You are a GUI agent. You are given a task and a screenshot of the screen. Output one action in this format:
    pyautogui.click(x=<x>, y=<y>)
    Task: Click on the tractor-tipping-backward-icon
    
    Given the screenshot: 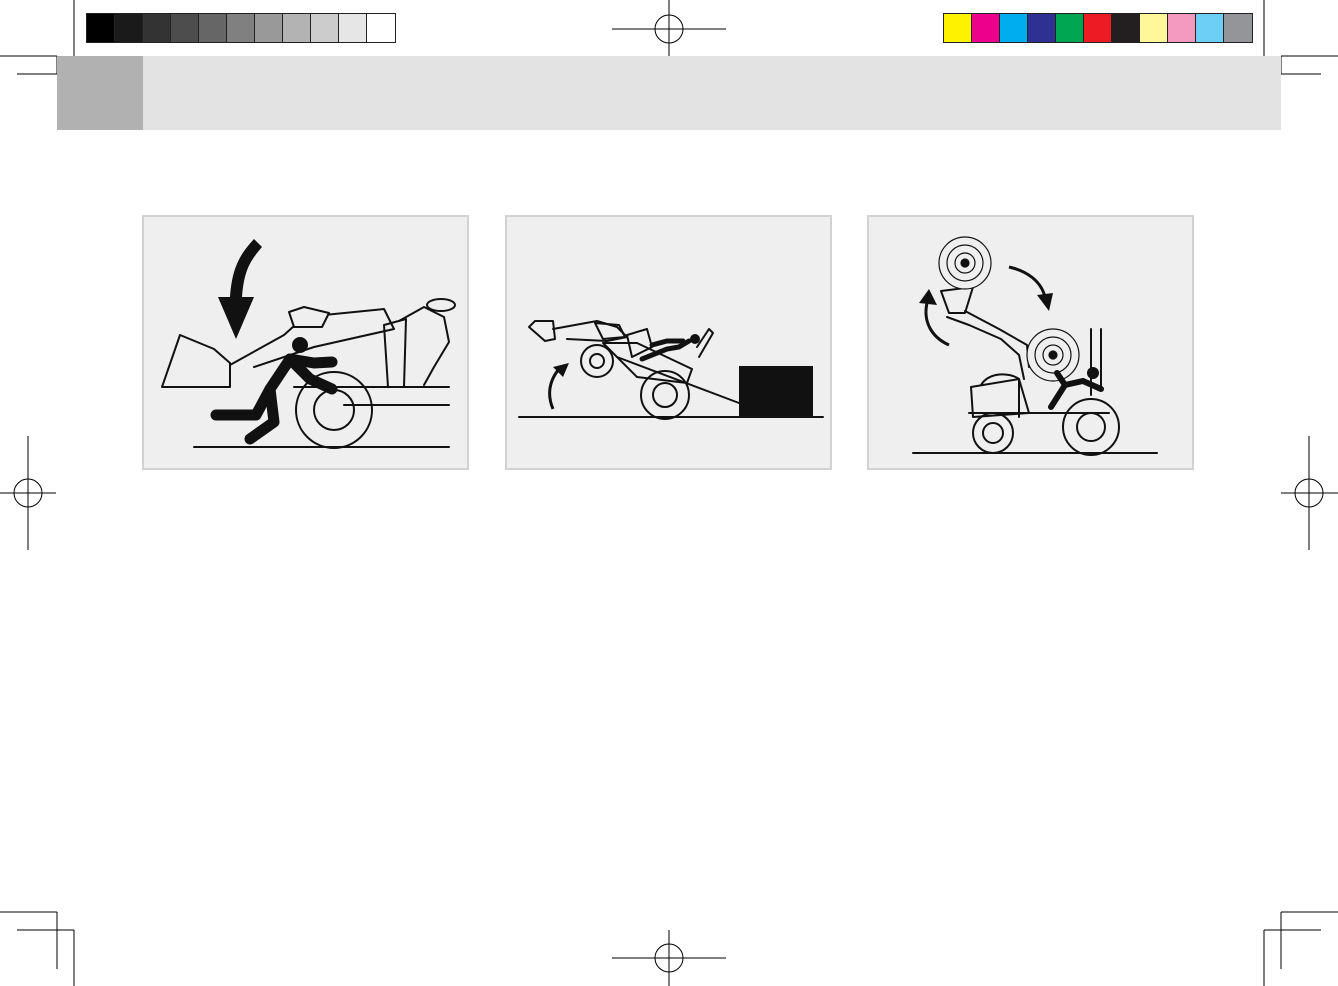 What is the action you would take?
    pyautogui.click(x=671, y=370)
    